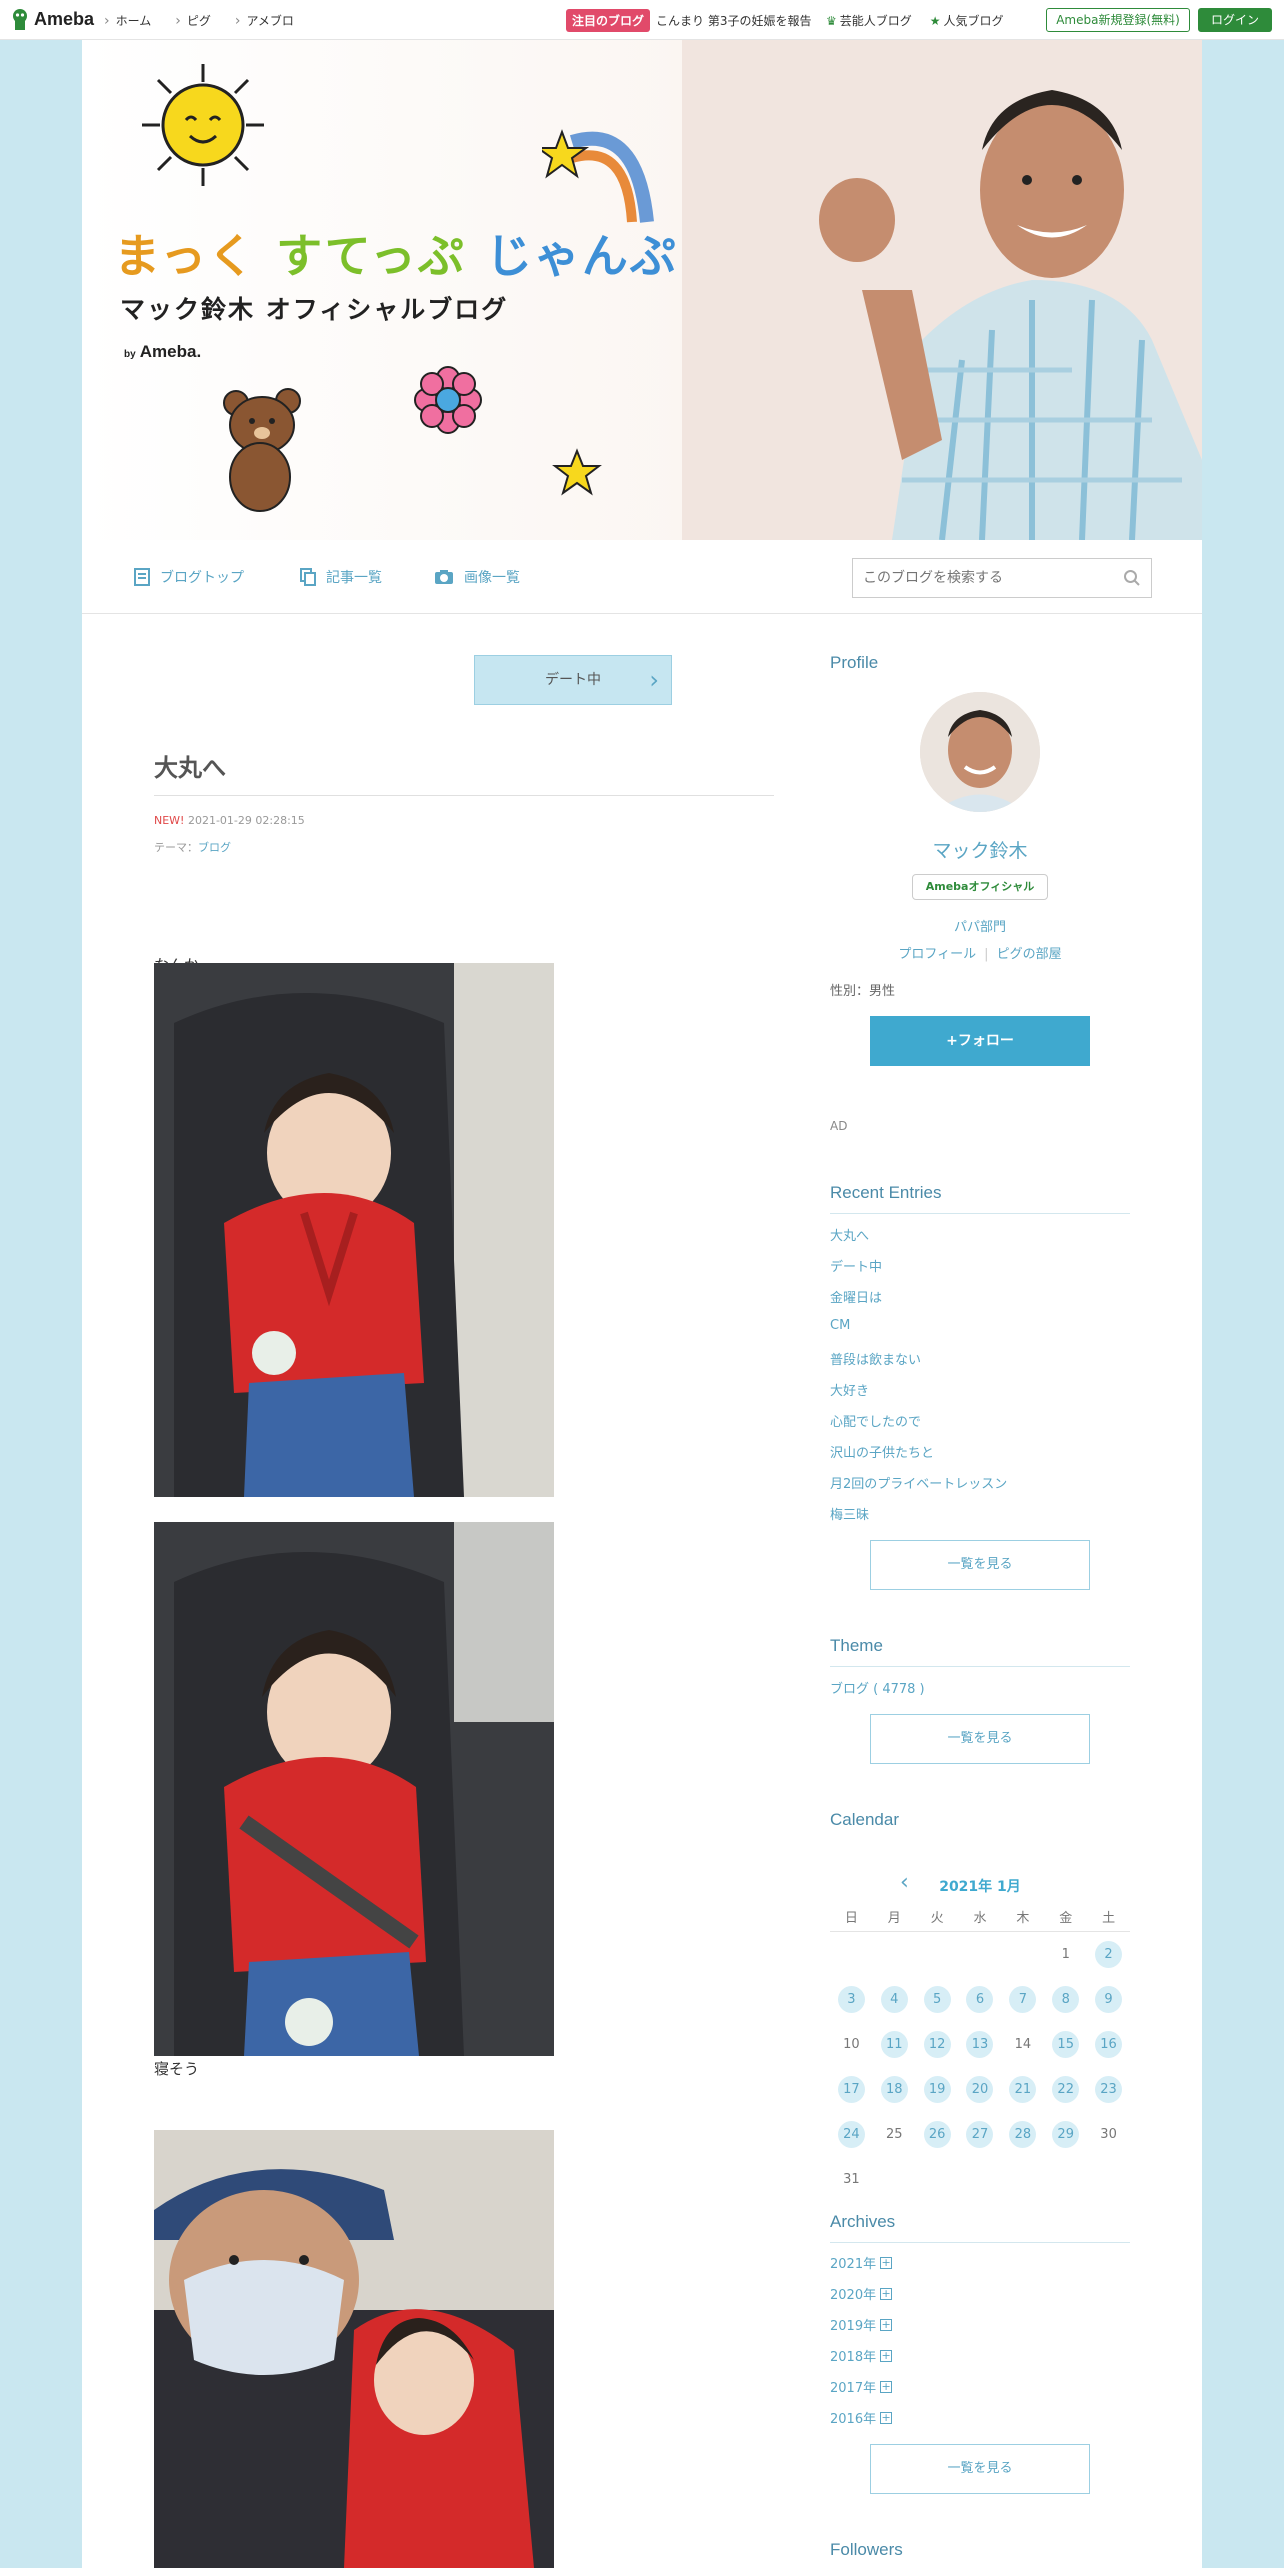  Describe the element at coordinates (1235, 20) in the screenshot. I see `login-button: ログイン` at that location.